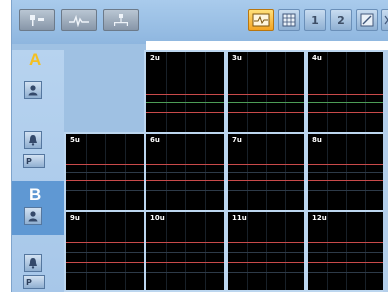  What do you see at coordinates (35, 194) in the screenshot?
I see `section-b-letter: B` at bounding box center [35, 194].